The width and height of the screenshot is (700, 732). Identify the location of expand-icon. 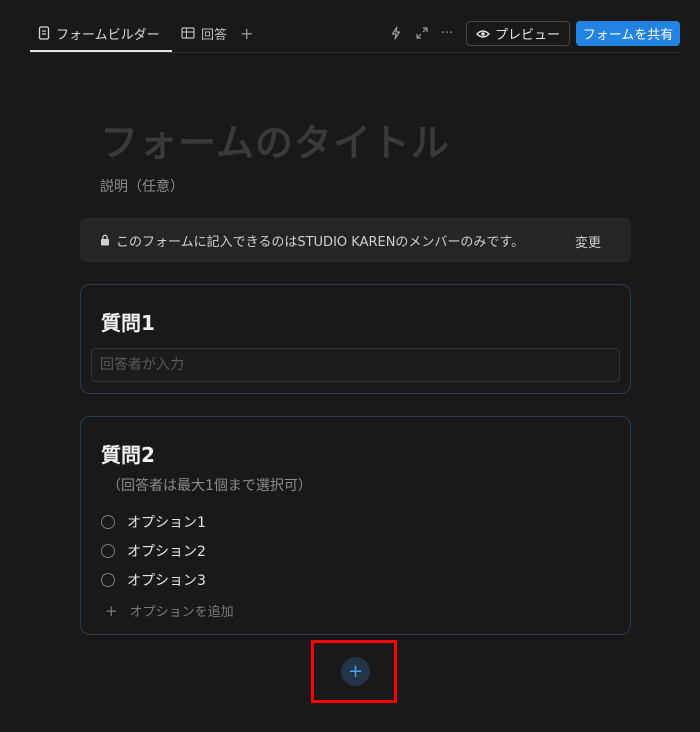
(422, 33).